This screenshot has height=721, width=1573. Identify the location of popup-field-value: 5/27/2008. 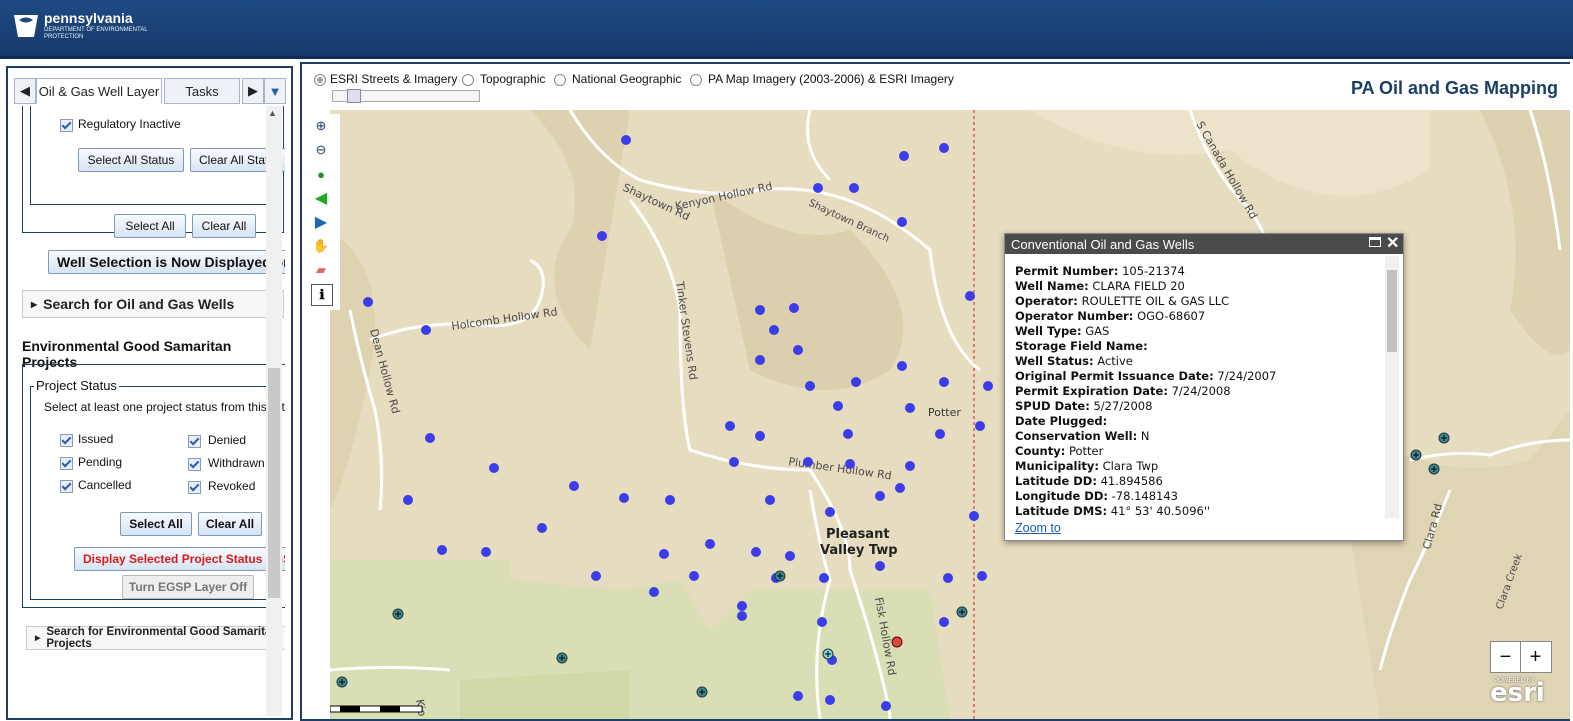
(1123, 406).